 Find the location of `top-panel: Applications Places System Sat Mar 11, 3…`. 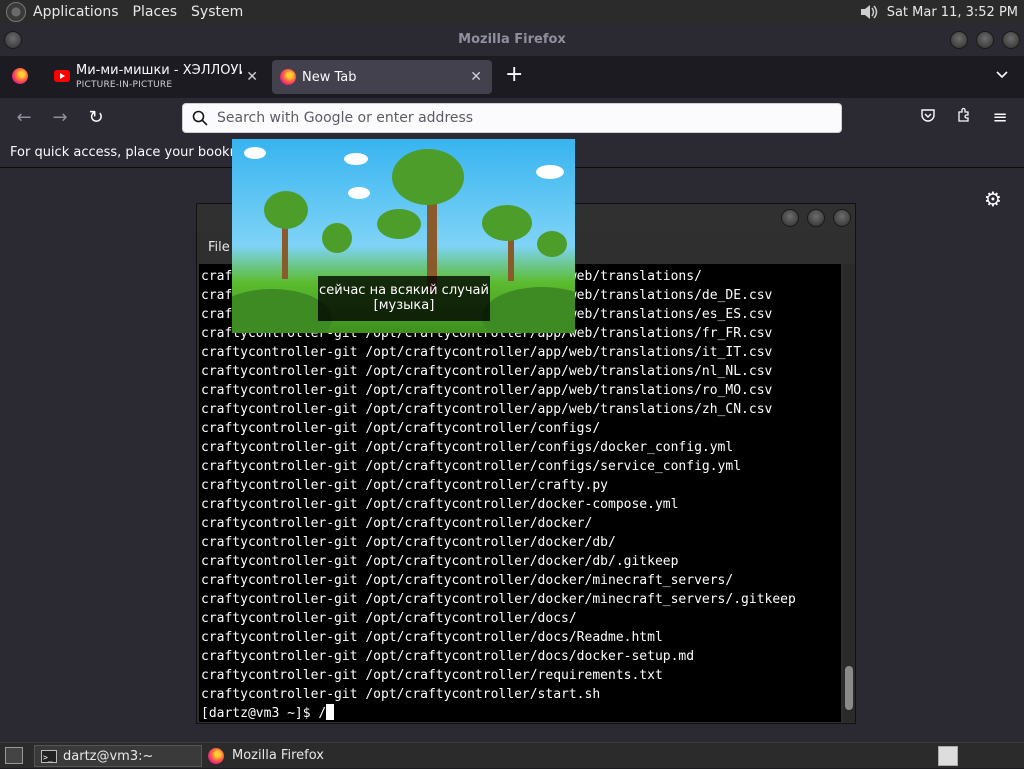

top-panel: Applications Places System Sat Mar 11, 3… is located at coordinates (512, 12).